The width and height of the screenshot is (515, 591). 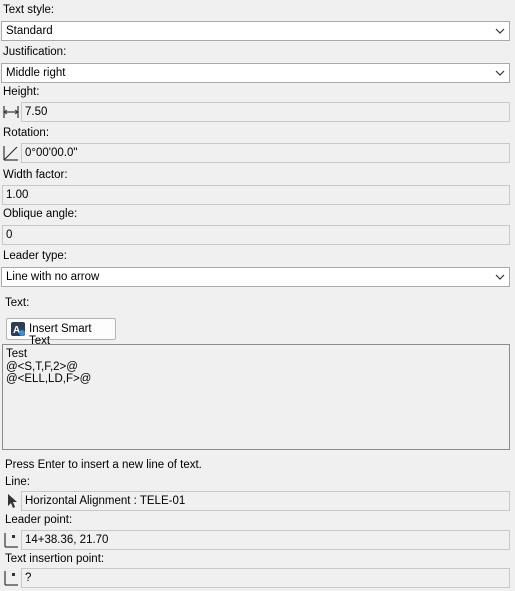 I want to click on angle-icon, so click(x=10, y=153).